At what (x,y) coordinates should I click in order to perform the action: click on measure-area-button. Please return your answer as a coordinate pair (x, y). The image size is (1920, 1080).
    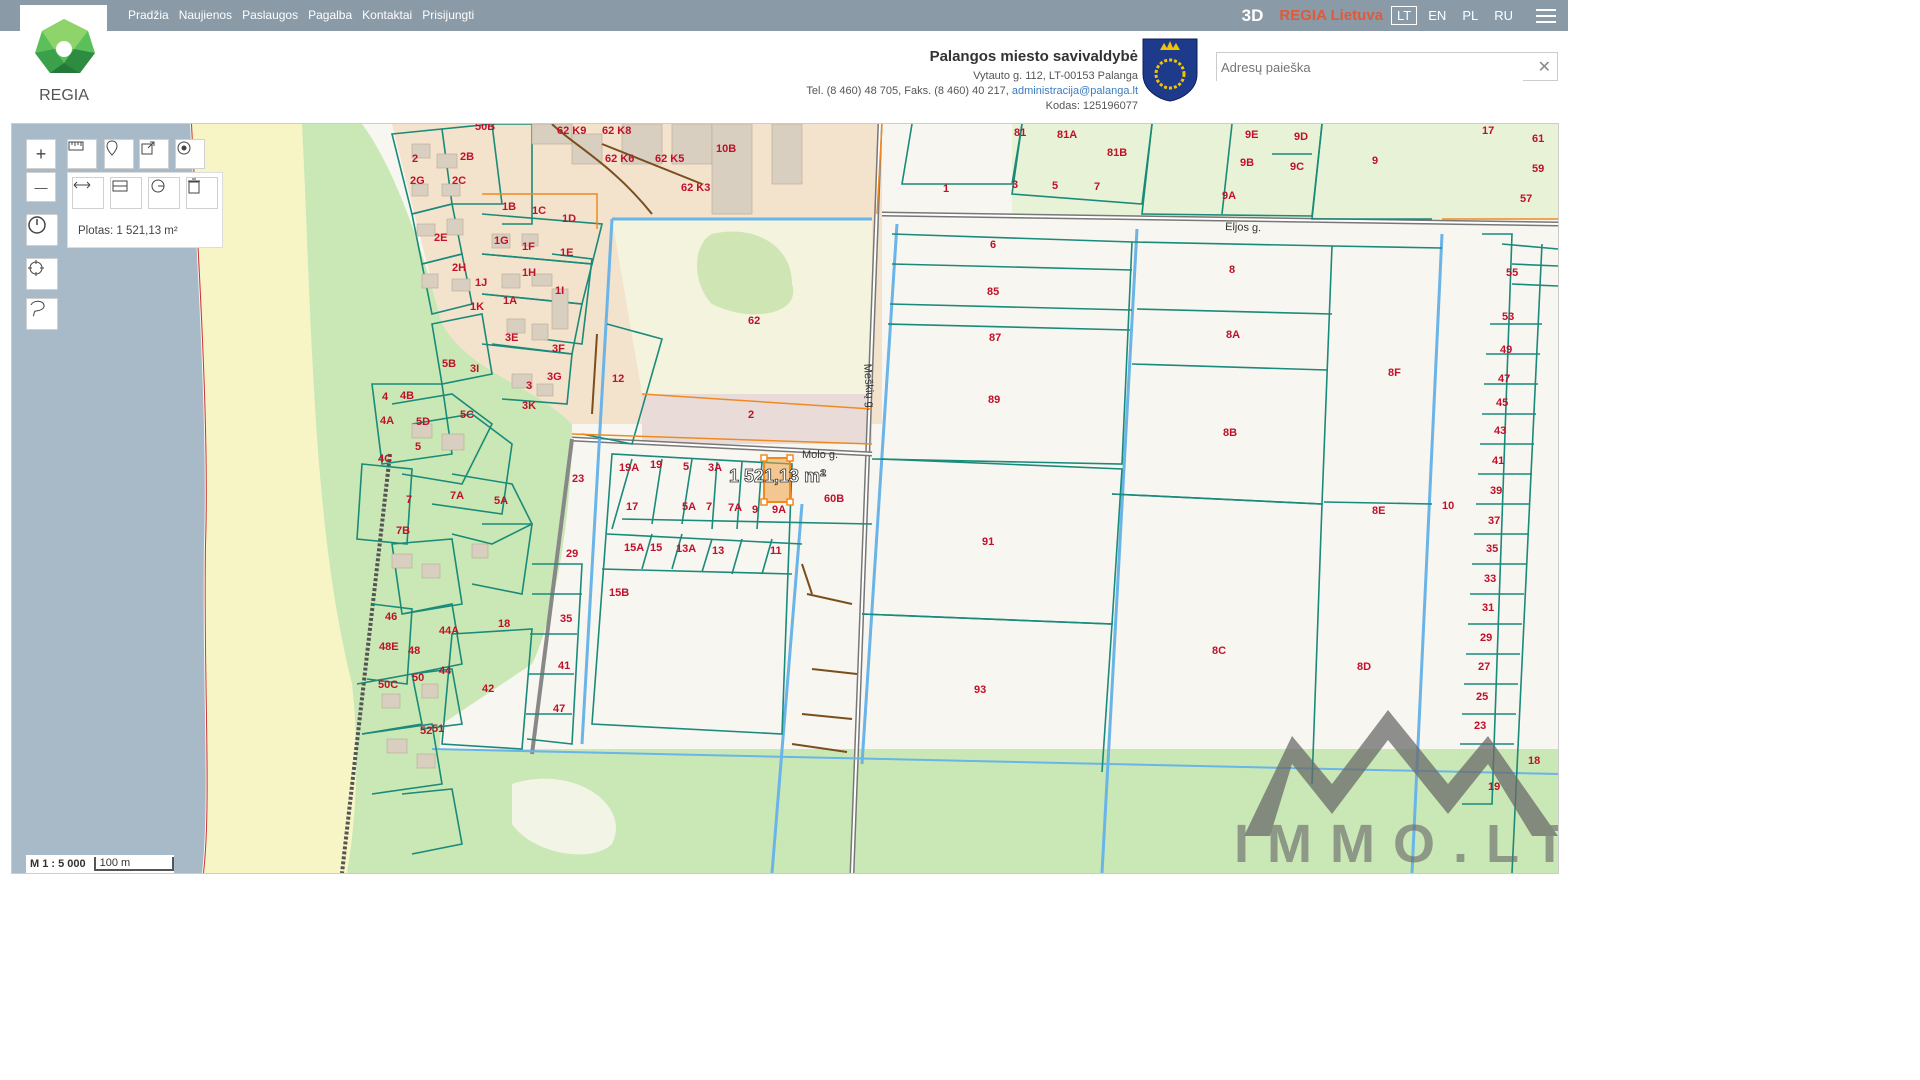
    Looking at the image, I should click on (126, 193).